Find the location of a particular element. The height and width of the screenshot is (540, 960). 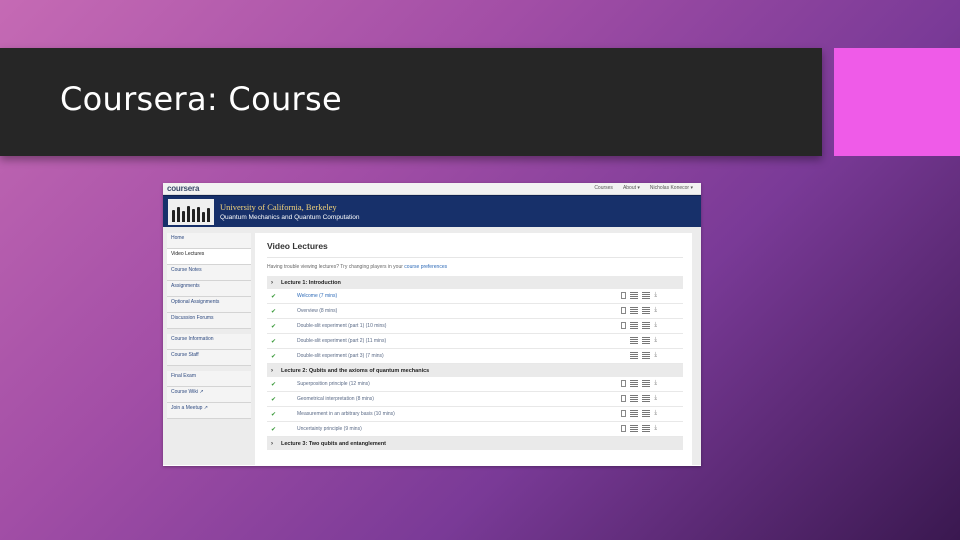

video-row: ✔ Uncertainty principle (9 mins) ⤓ is located at coordinates (475, 429).